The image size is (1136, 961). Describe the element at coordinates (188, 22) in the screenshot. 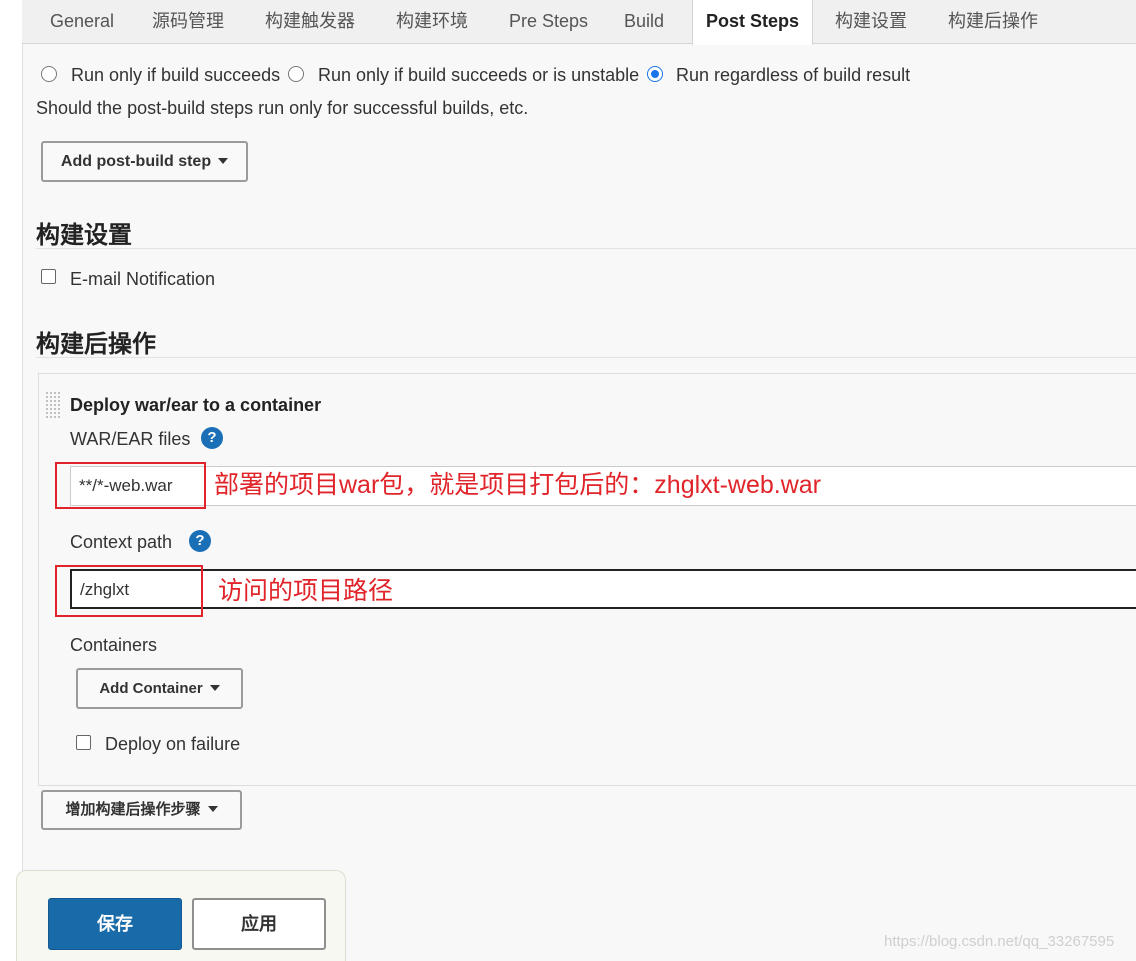

I see `tab-source-management: 源码管理` at that location.